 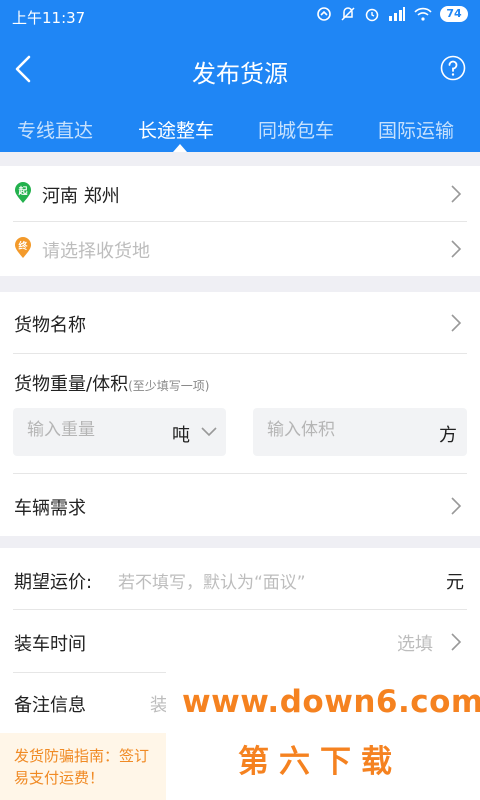 What do you see at coordinates (296, 129) in the screenshot?
I see `tab-city-charter: 同城包车` at bounding box center [296, 129].